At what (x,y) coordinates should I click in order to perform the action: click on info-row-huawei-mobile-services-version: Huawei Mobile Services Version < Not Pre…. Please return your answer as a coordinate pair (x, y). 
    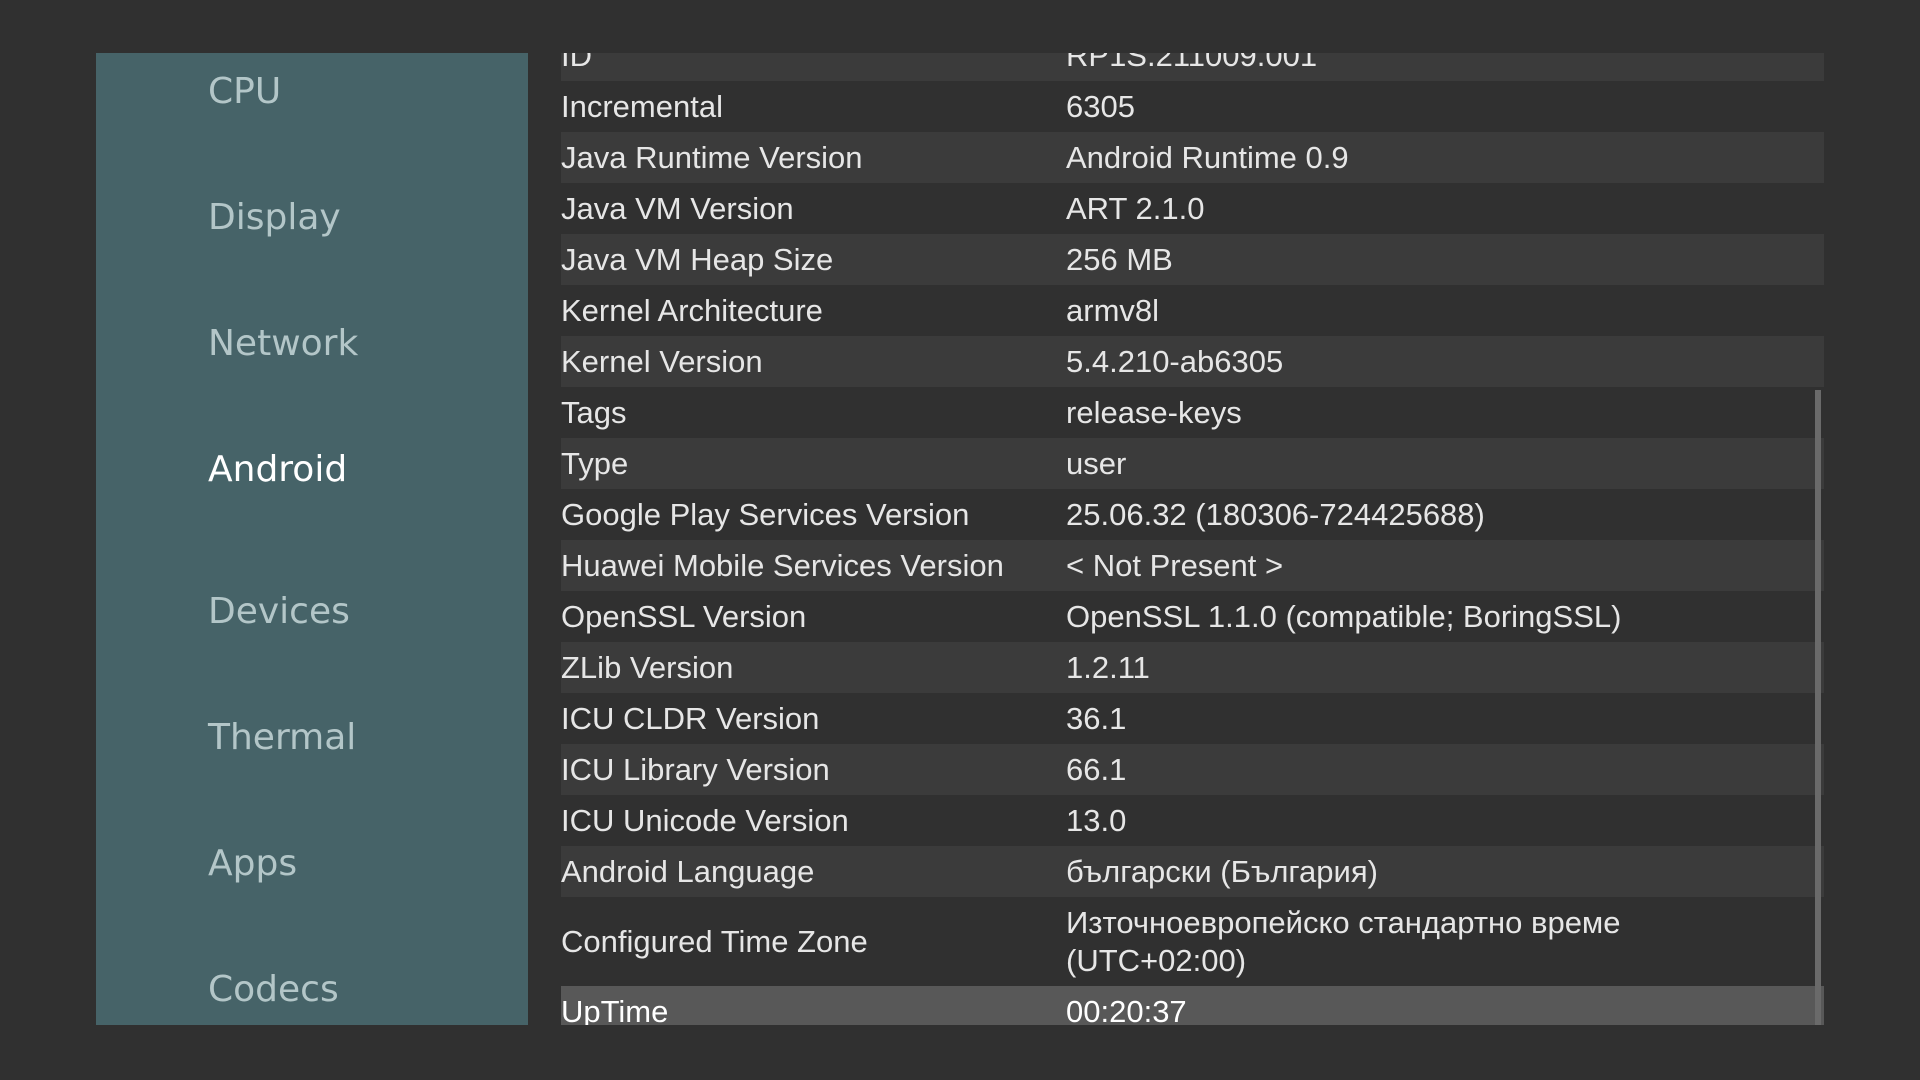
    Looking at the image, I should click on (1192, 565).